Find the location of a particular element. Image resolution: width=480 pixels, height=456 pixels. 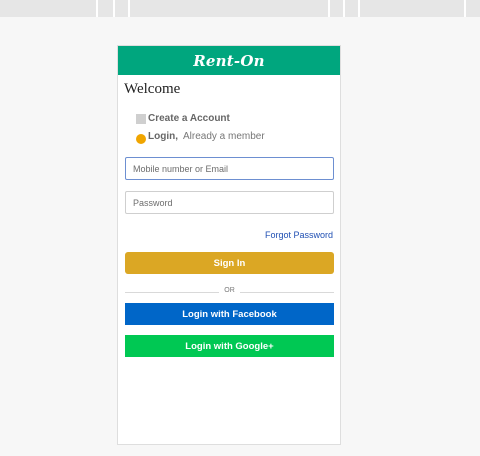

sign-in-button: Sign In is located at coordinates (229, 263).